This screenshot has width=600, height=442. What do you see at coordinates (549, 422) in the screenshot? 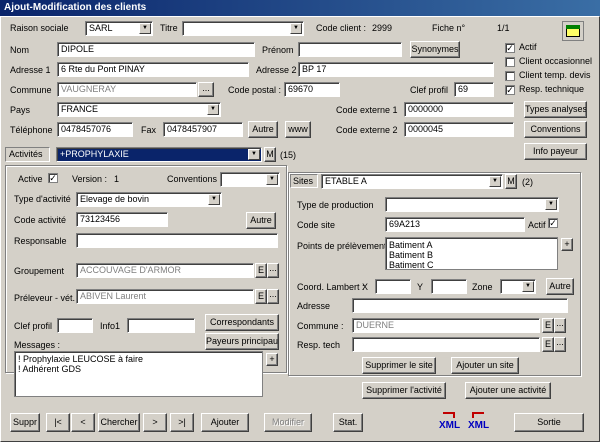
I see `sortie-button: Sortie` at bounding box center [549, 422].